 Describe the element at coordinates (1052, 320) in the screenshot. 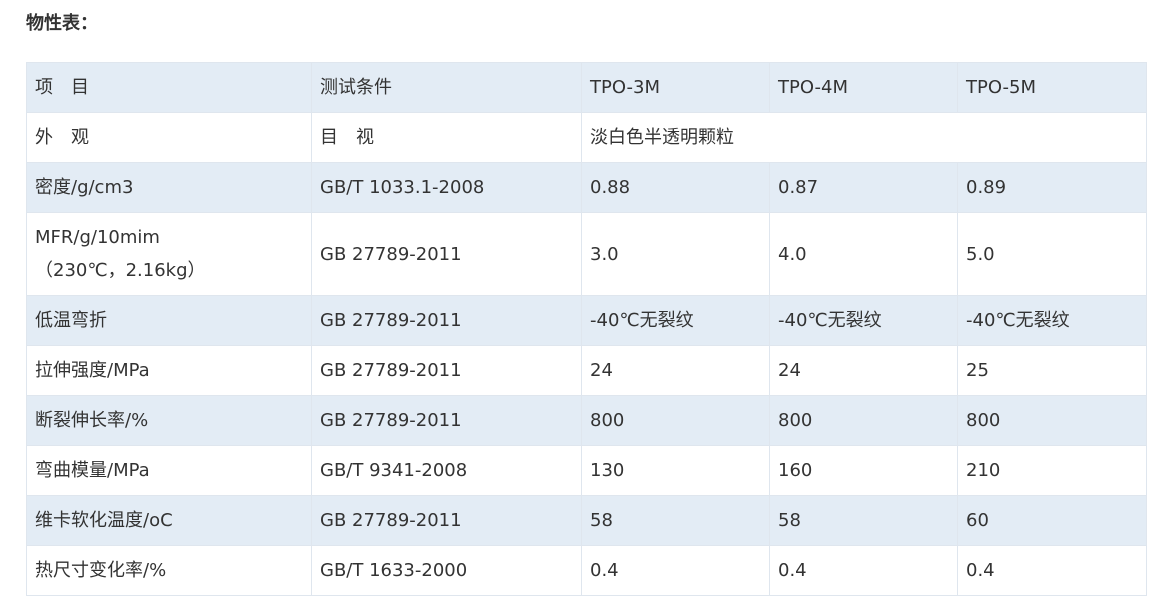

I see `cell-value-tpo-5m: -40℃无裂纹` at that location.